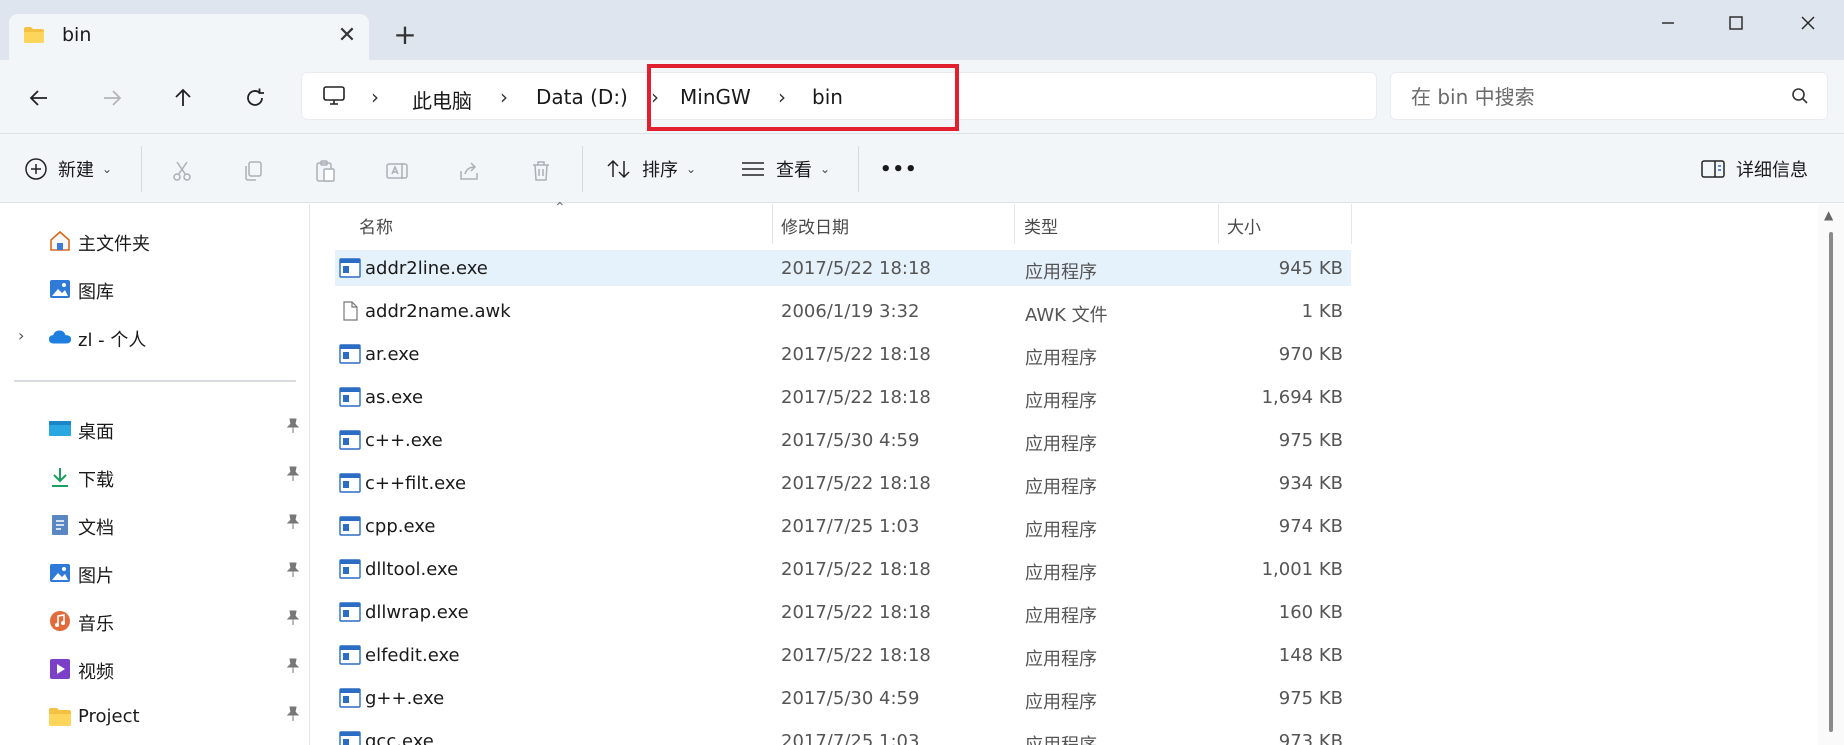 The height and width of the screenshot is (745, 1844). What do you see at coordinates (1754, 169) in the screenshot?
I see `details-pane-button: 详细信息` at bounding box center [1754, 169].